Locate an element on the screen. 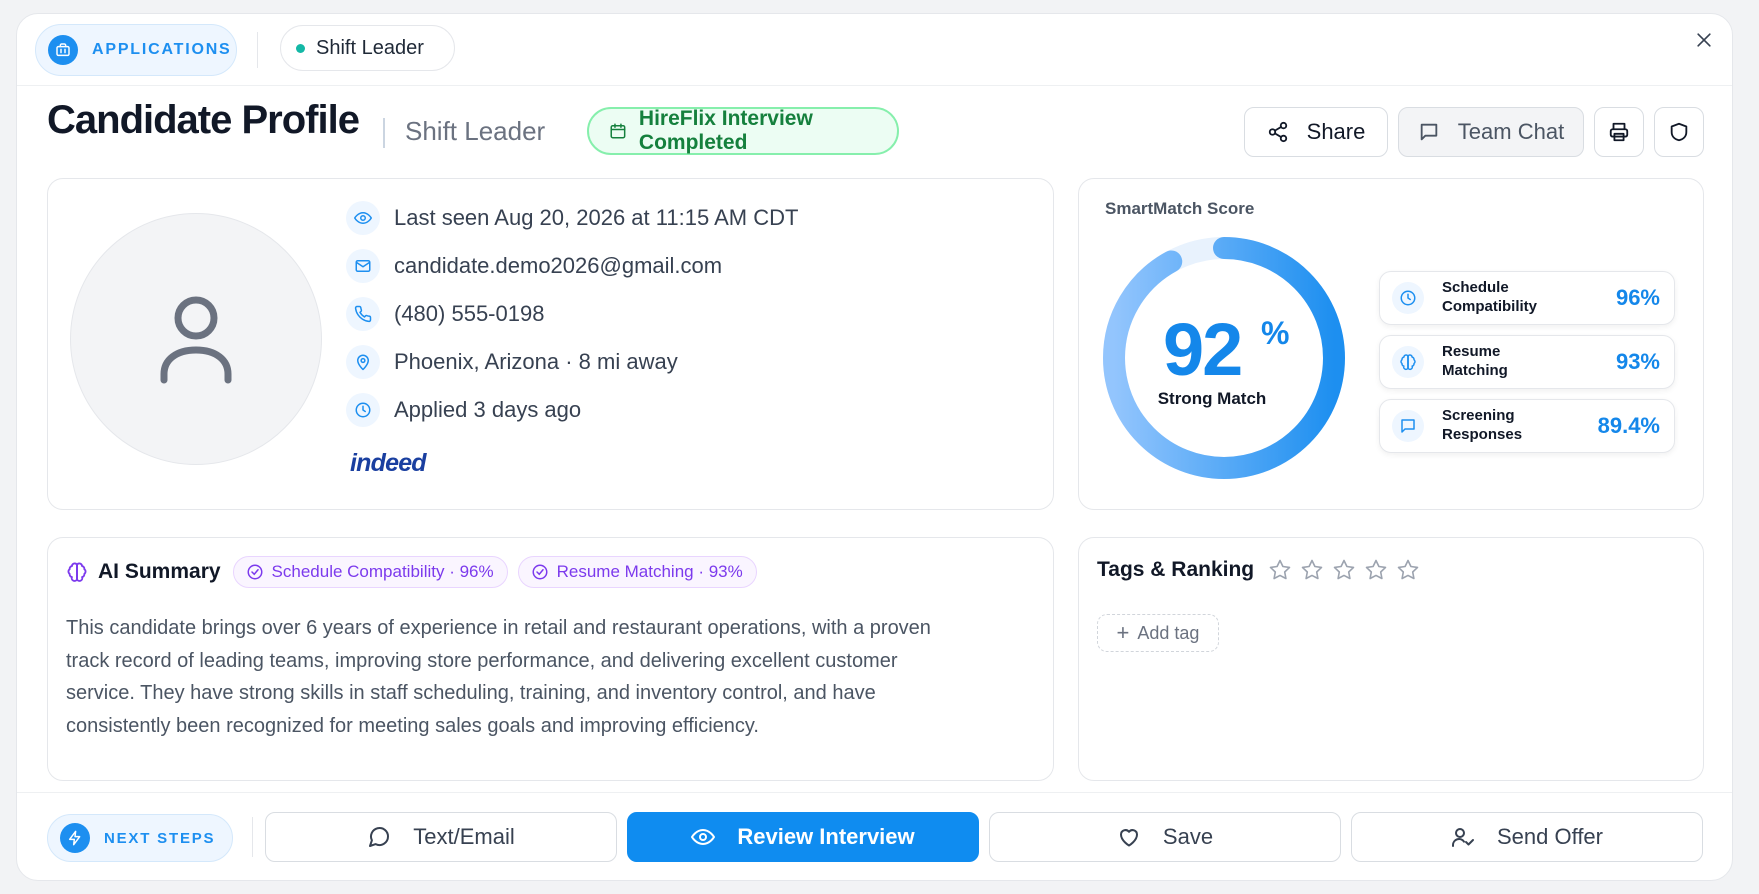 This screenshot has height=894, width=1759. interview-status-badge: HireFlix Interview Completed is located at coordinates (743, 131).